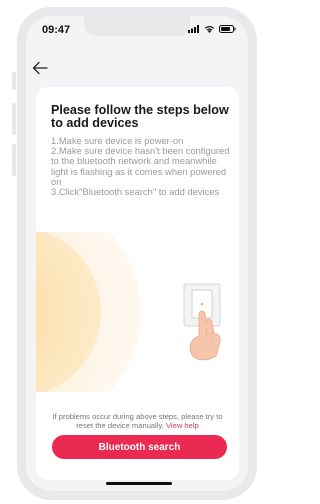  What do you see at coordinates (135, 192) in the screenshot?
I see `step-item: 3.Click"Bluetooth search" to add devices` at bounding box center [135, 192].